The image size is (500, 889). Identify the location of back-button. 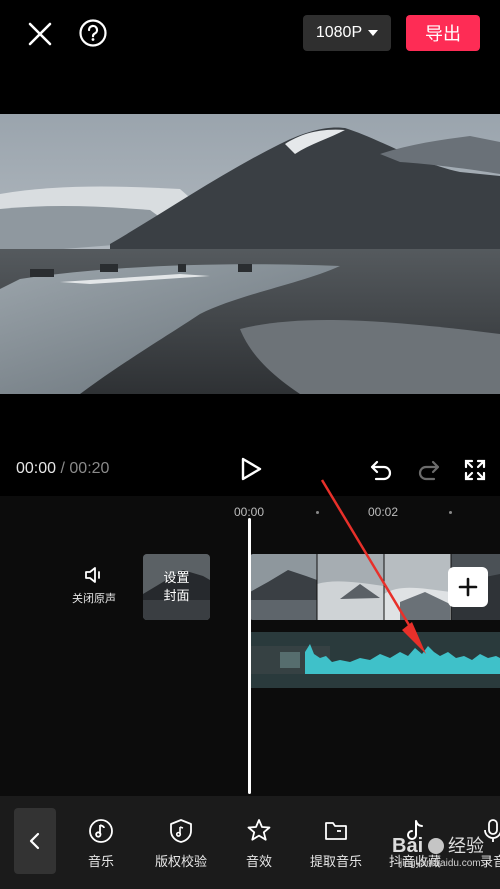
(35, 841).